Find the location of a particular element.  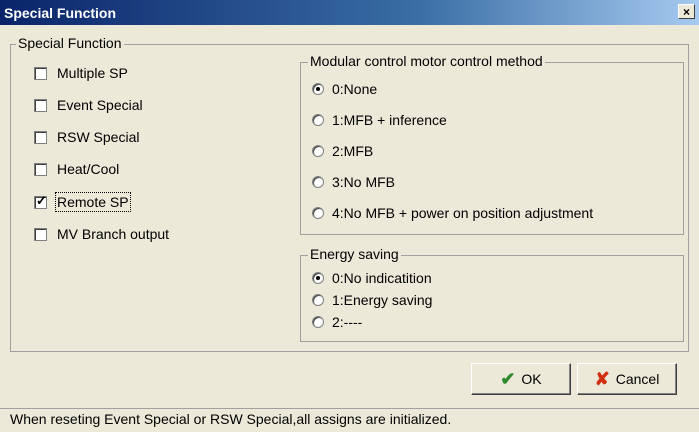

checkbox-label: Event Special is located at coordinates (100, 105).